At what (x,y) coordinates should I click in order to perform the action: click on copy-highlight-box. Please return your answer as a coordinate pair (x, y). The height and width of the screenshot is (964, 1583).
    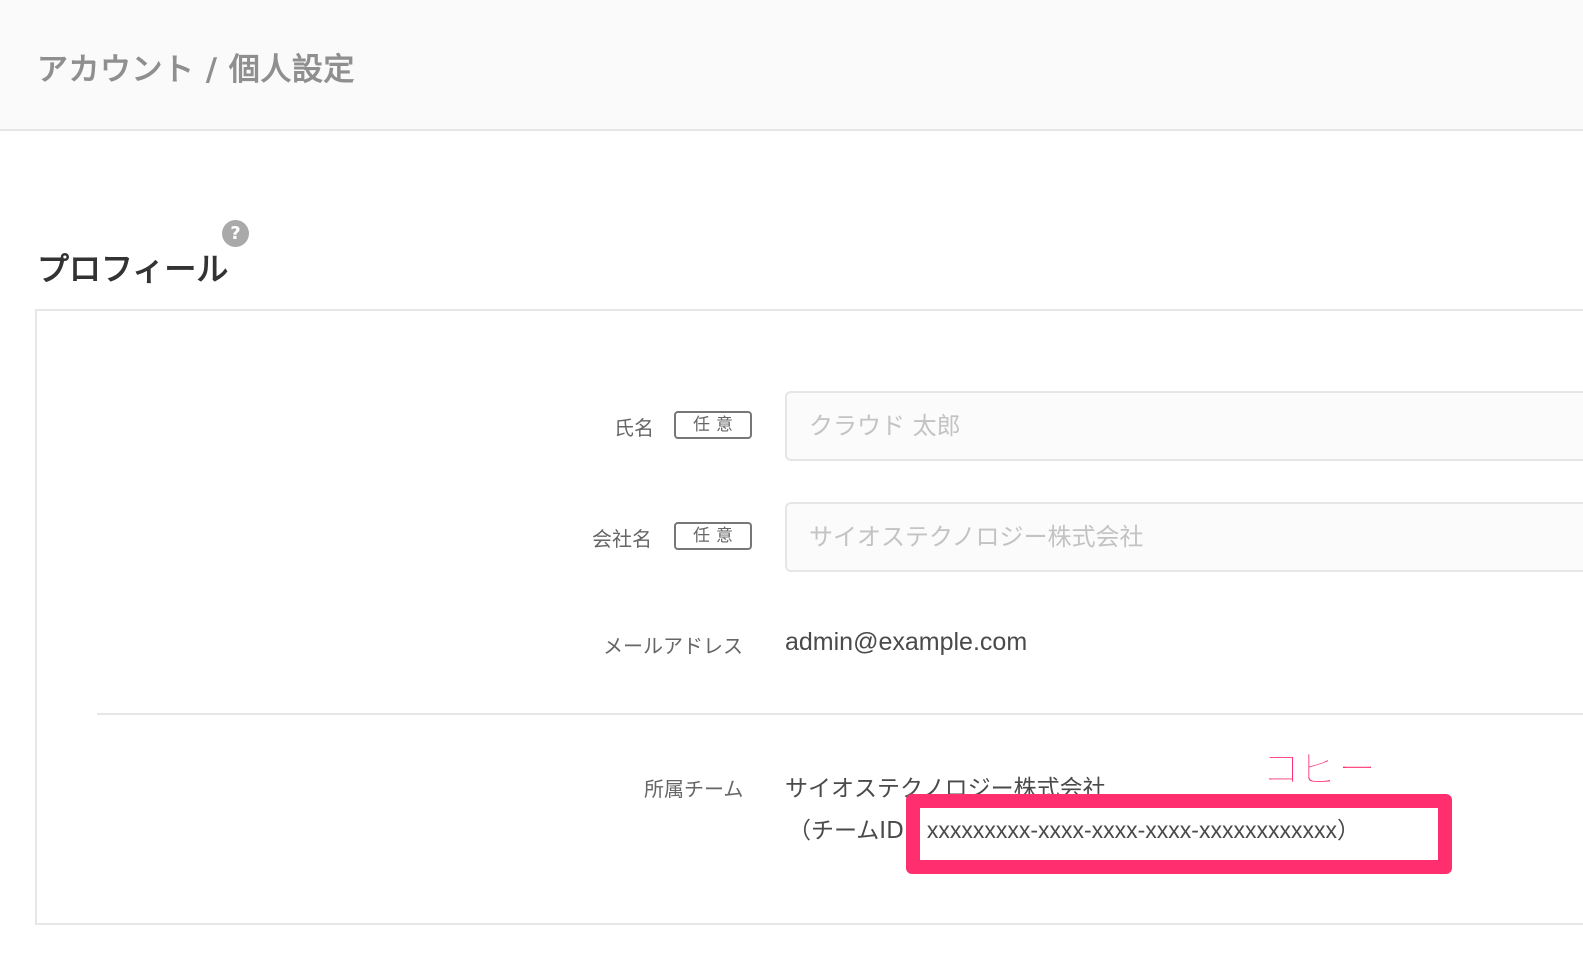
    Looking at the image, I should click on (1179, 834).